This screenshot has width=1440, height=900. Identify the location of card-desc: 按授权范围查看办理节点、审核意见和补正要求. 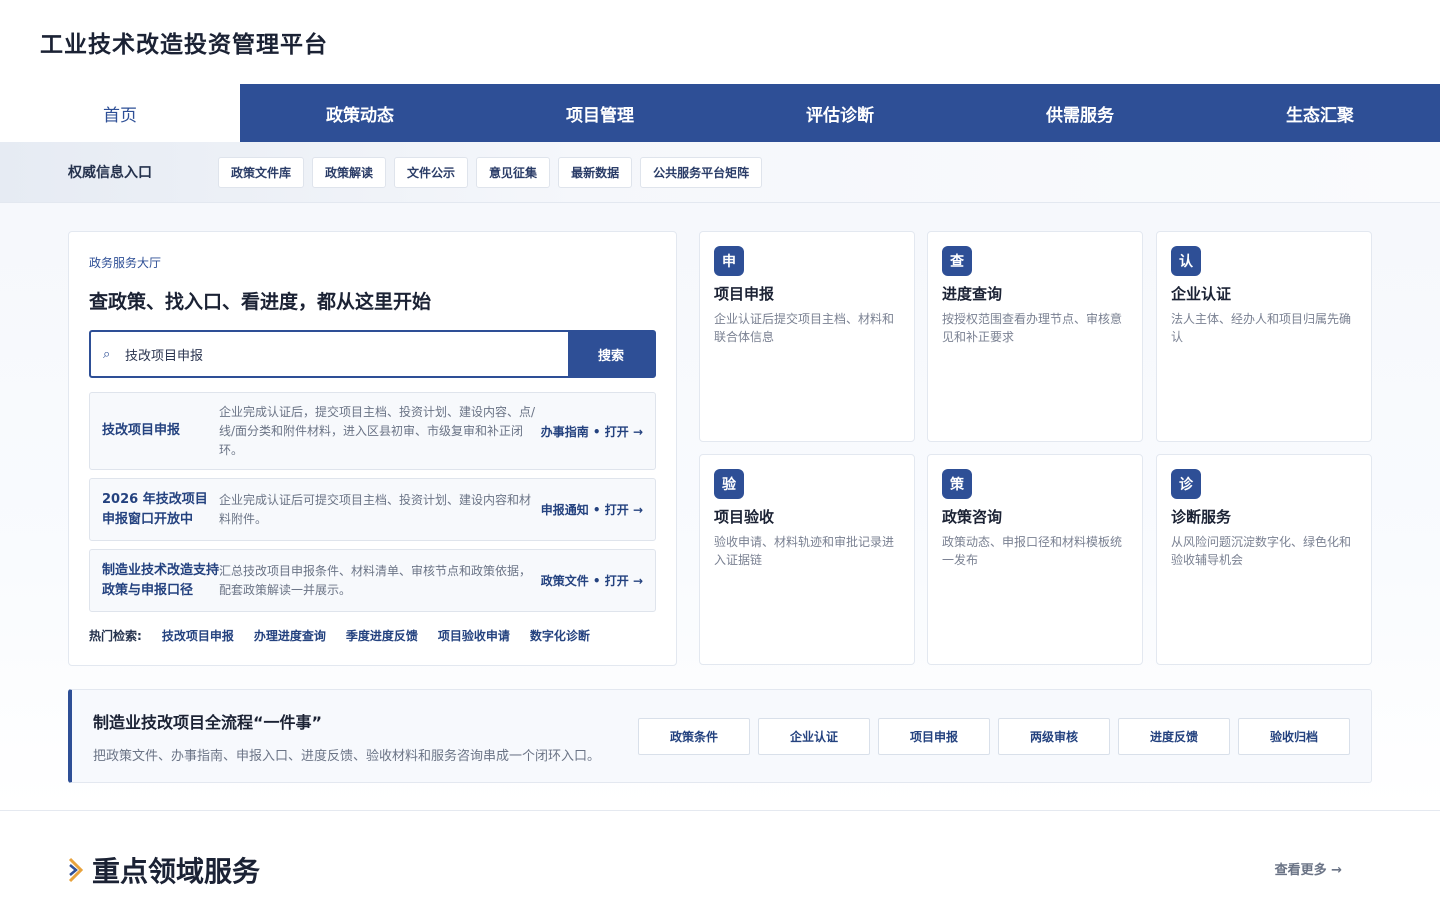
(1032, 328).